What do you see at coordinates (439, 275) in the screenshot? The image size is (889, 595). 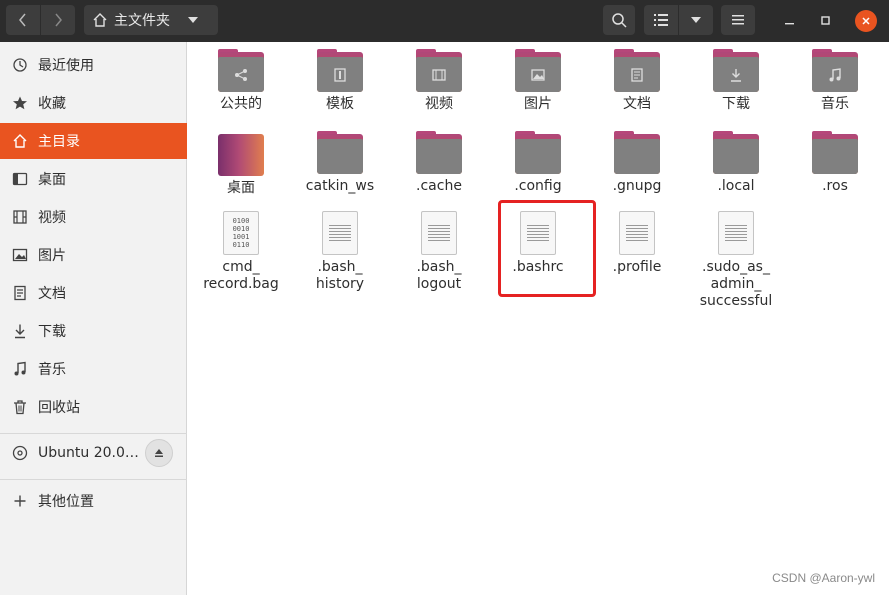 I see `file-name: .bash_ logout` at bounding box center [439, 275].